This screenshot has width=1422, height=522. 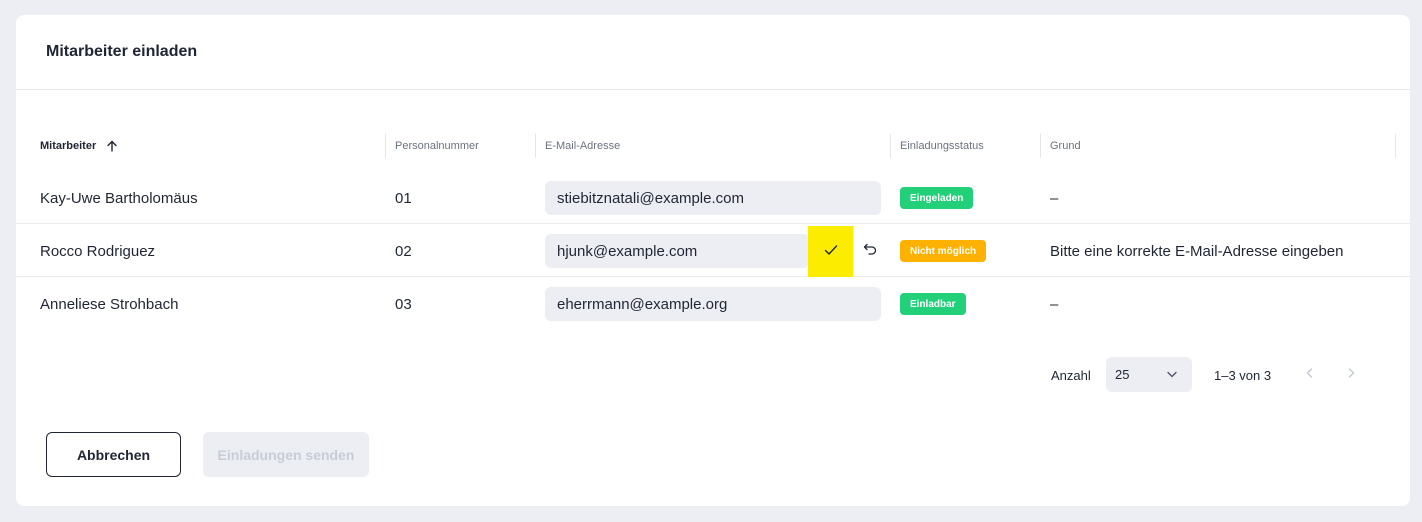 I want to click on email-value: hjunk@example.com, so click(x=627, y=251).